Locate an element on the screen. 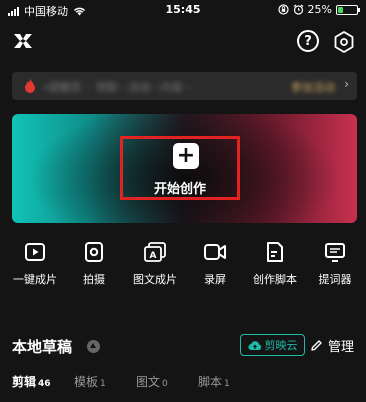 Image resolution: width=366 pixels, height=402 pixels. settings-hex-icon is located at coordinates (344, 42).